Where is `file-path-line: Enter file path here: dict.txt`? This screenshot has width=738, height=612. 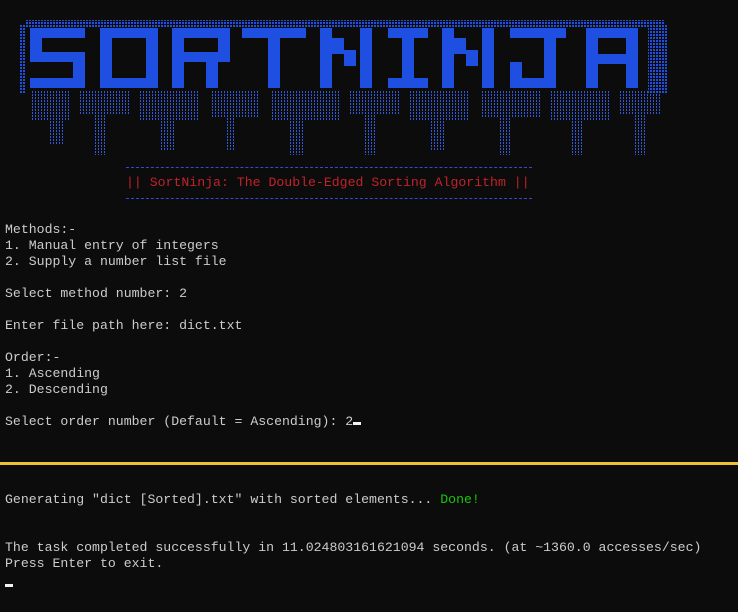
file-path-line: Enter file path here: dict.txt is located at coordinates (123, 326).